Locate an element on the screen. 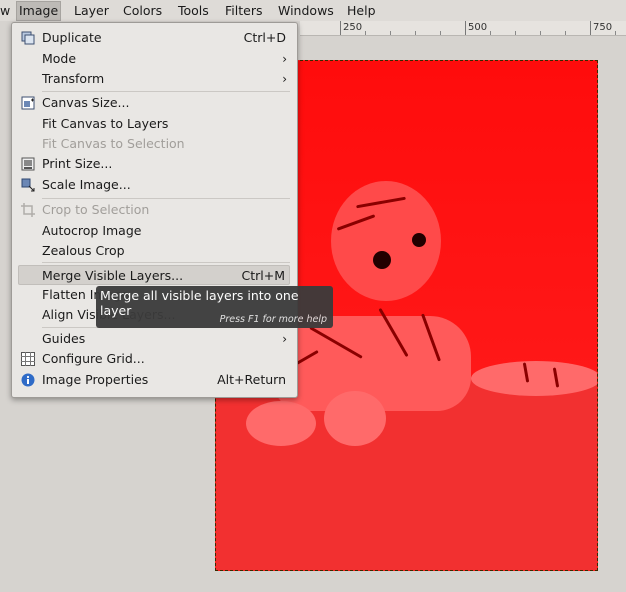 This screenshot has width=626, height=592. menu-item-fit-canvas-to-selection: Fit Canvas to Selection is located at coordinates (154, 144).